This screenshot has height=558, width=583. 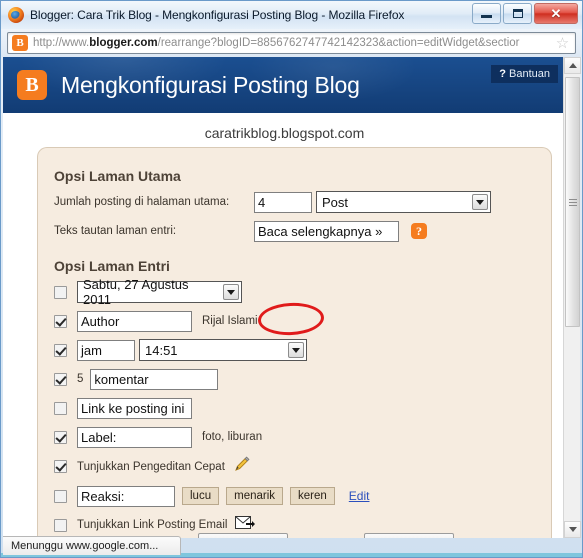 I want to click on posts-count-label: Jumlah posting di halaman utama:, so click(x=142, y=202).